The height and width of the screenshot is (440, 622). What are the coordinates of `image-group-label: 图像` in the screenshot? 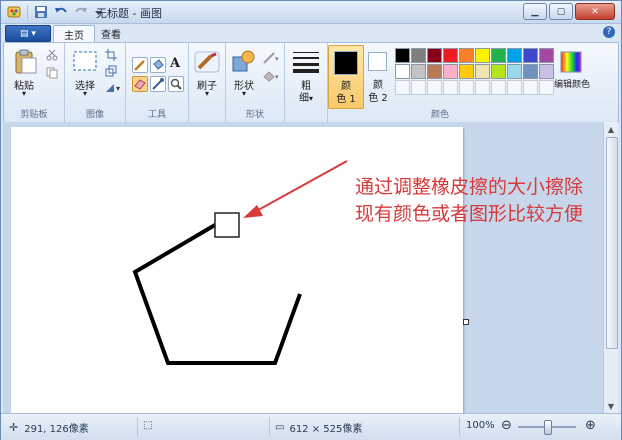 It's located at (94, 115).